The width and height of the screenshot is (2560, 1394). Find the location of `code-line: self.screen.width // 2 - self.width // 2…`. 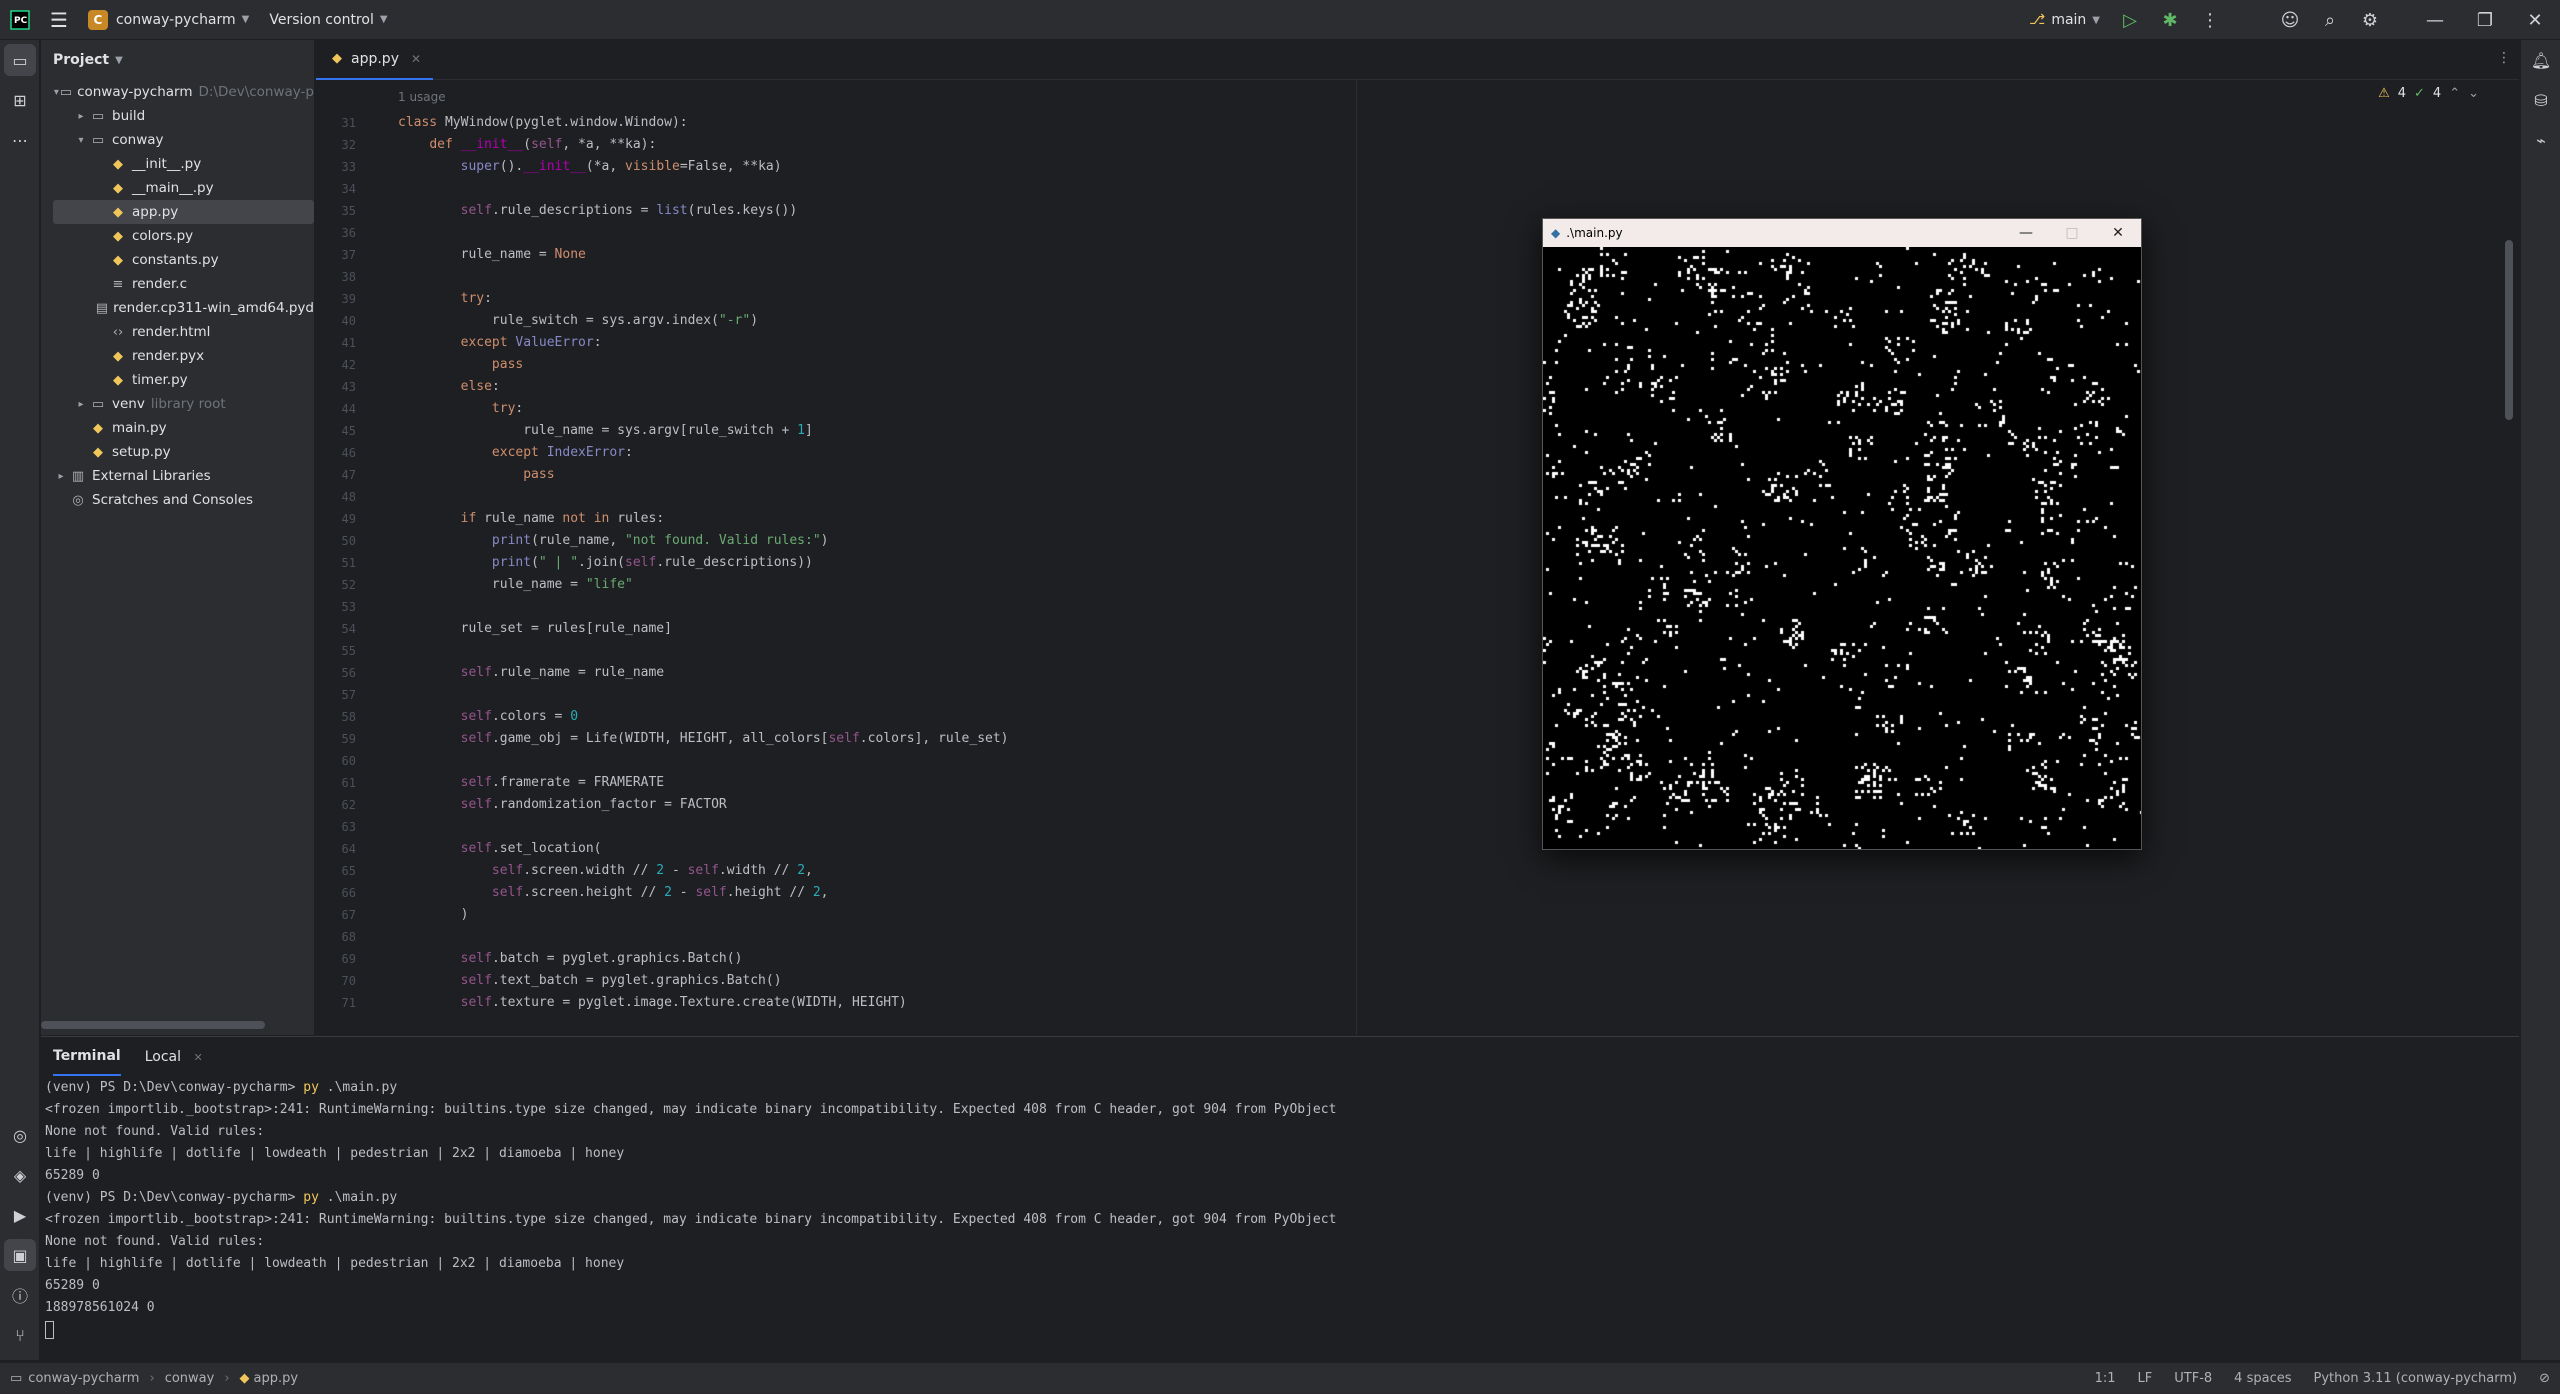

code-line: self.screen.width // 2 - self.width // 2… is located at coordinates (703, 871).